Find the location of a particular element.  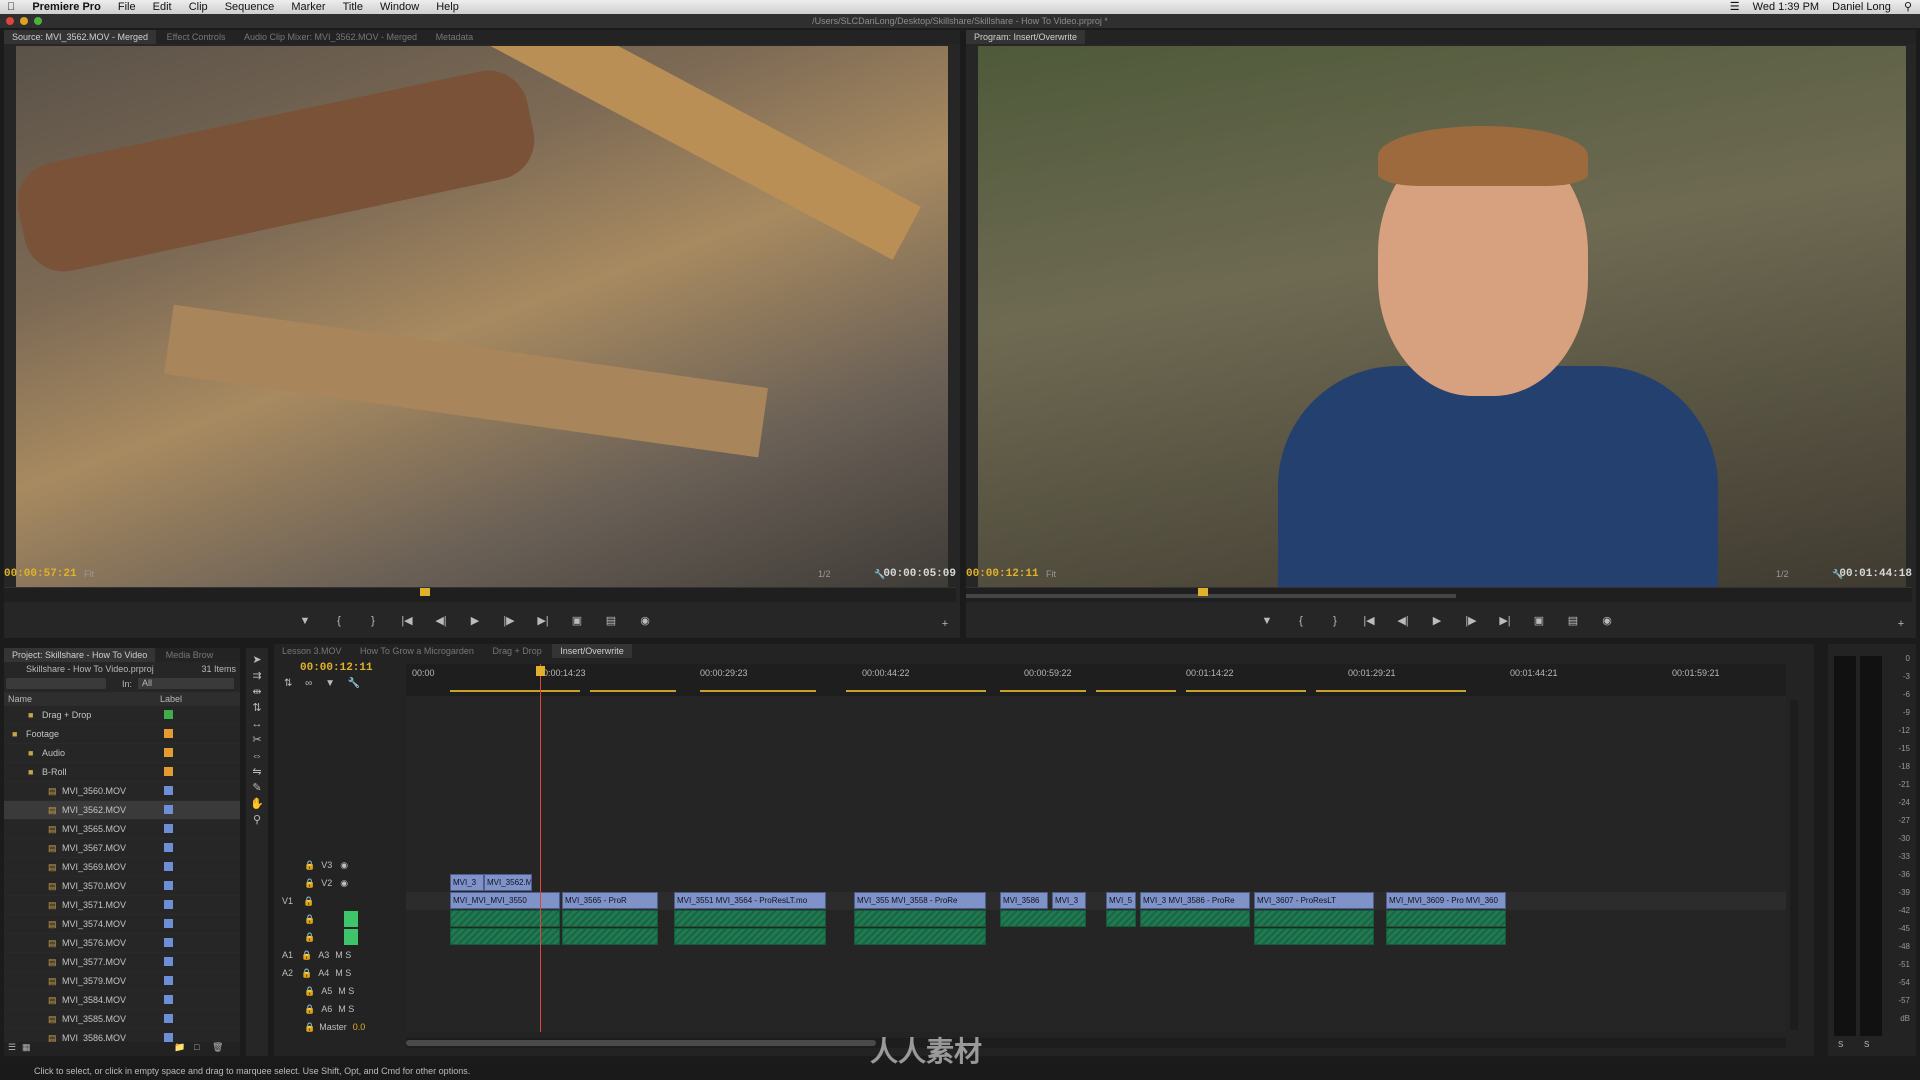

project-bin-row: ■ B-Roll is located at coordinates (122, 772).